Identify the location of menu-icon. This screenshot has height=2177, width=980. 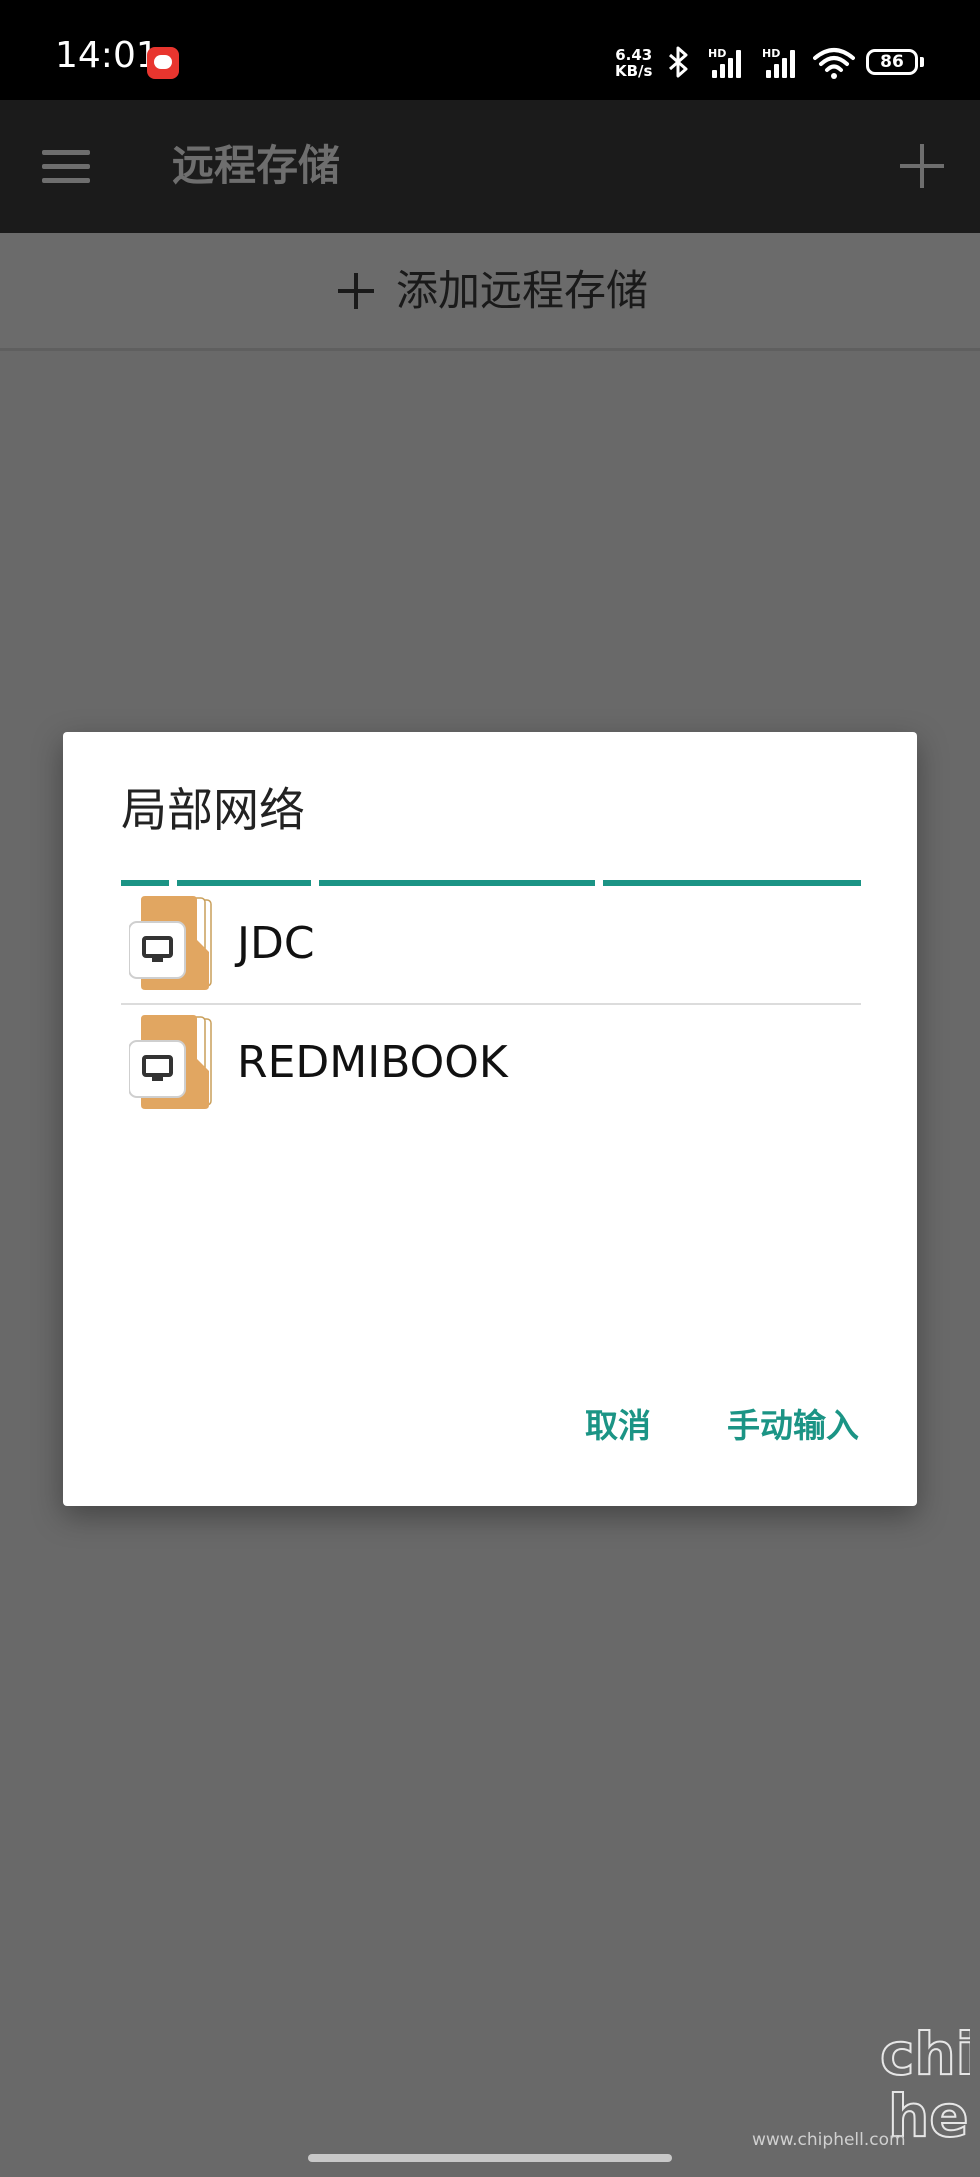
(66, 167).